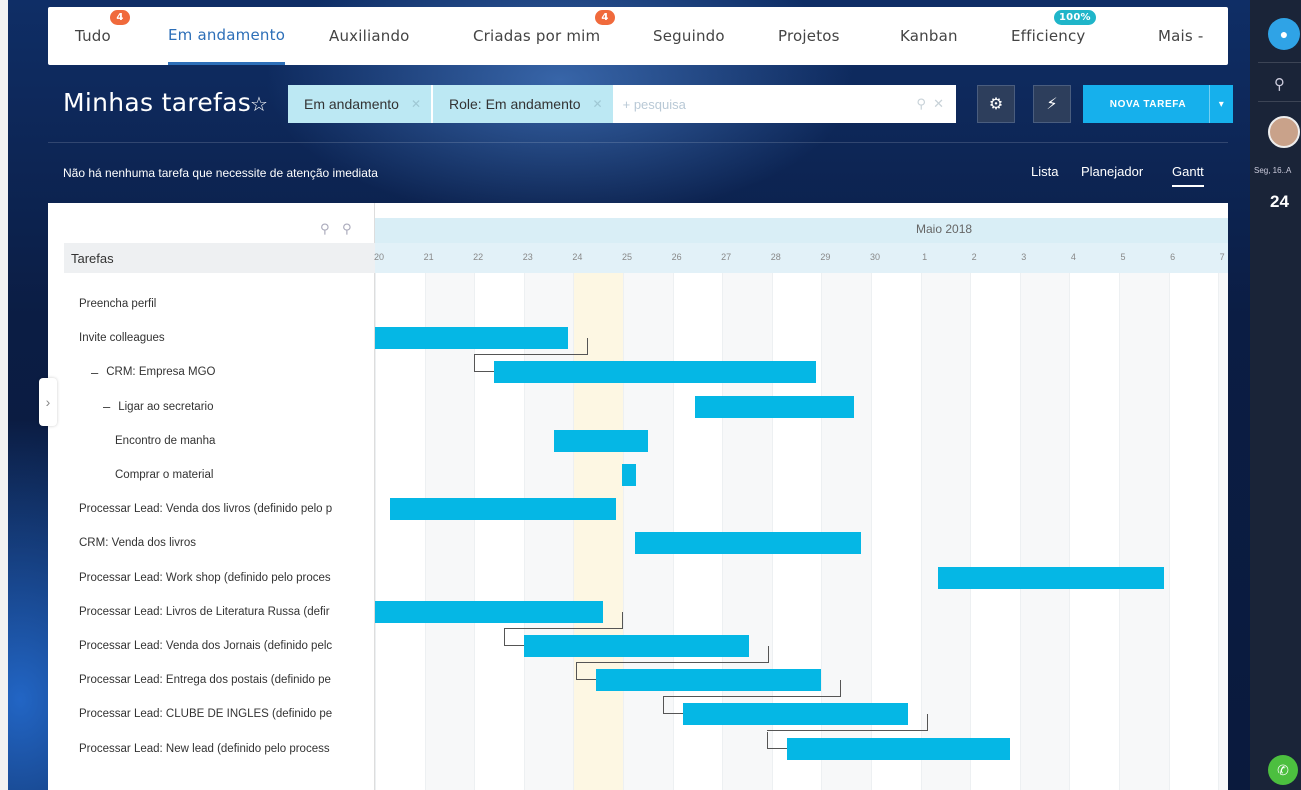 Image resolution: width=1301 pixels, height=790 pixels. Describe the element at coordinates (233, 372) in the screenshot. I see `task-row: – CRM: Empresa MGO` at that location.